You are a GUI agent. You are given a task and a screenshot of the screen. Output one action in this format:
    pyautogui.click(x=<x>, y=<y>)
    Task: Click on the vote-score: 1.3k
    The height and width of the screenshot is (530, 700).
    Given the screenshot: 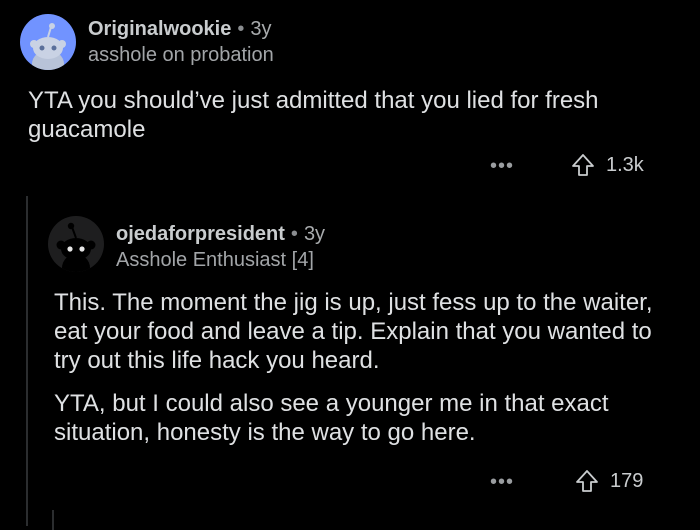 What is the action you would take?
    pyautogui.click(x=625, y=164)
    